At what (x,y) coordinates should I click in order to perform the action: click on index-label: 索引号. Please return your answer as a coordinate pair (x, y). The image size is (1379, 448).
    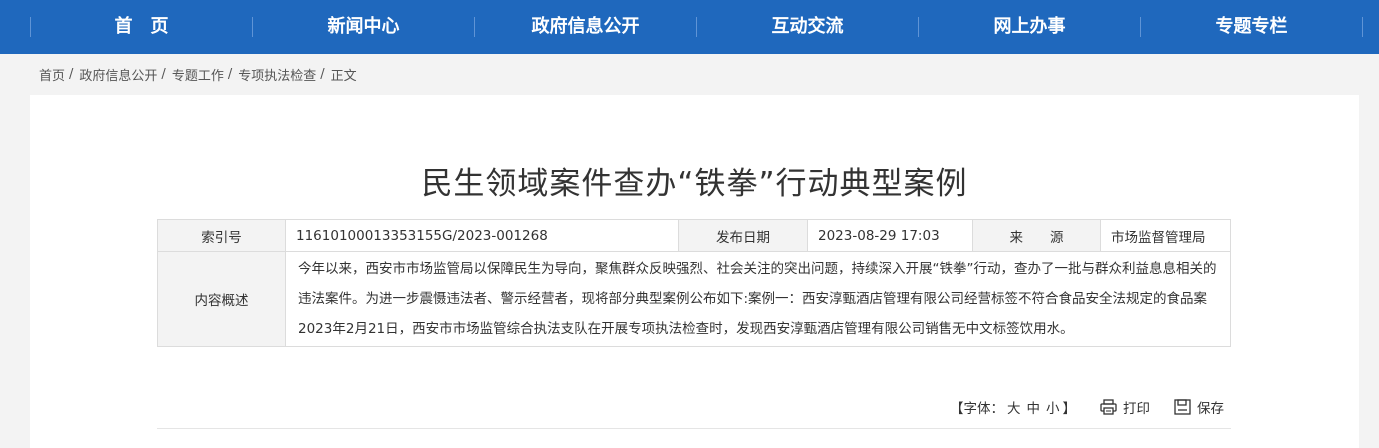
    Looking at the image, I should click on (221, 235).